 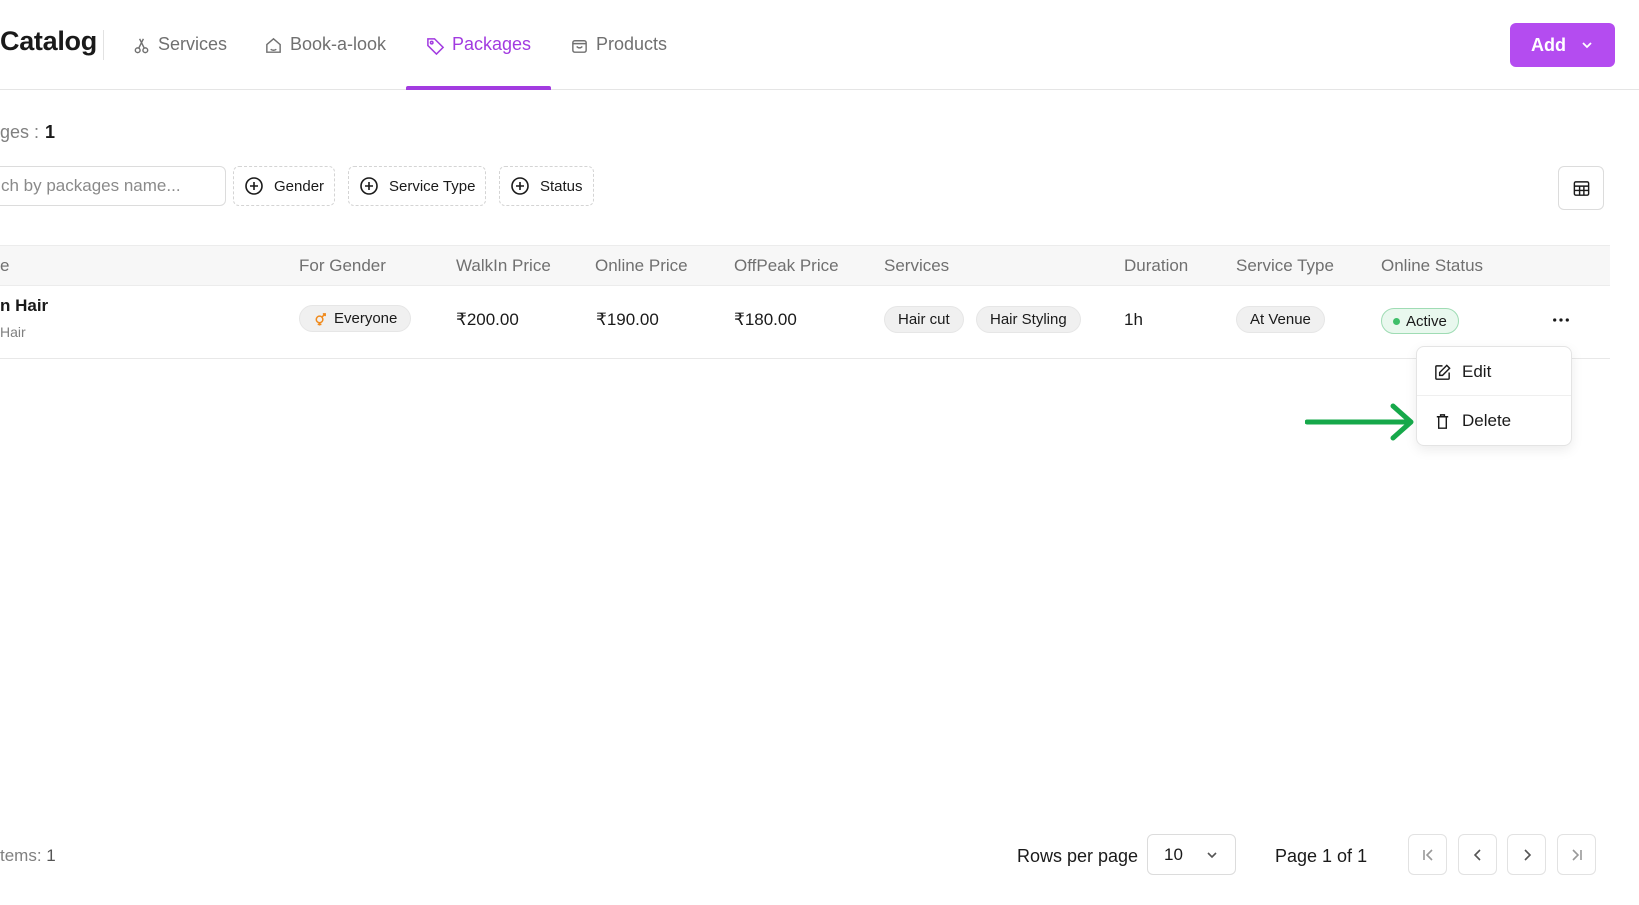 I want to click on more-horizontal-icon, so click(x=1561, y=320).